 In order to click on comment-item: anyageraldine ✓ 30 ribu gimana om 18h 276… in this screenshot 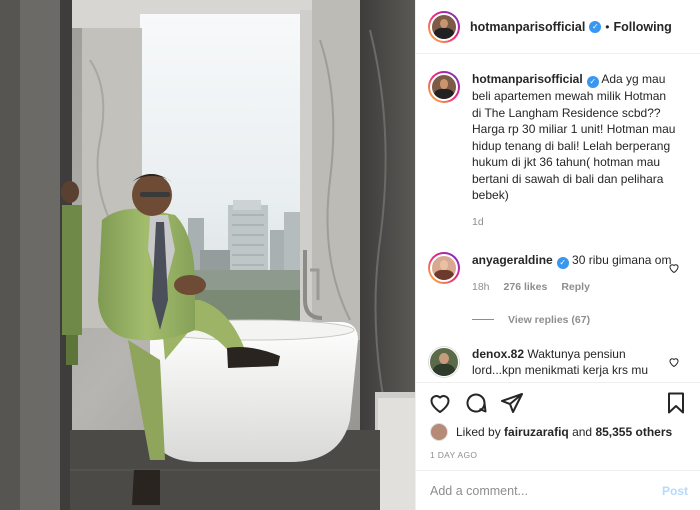, I will do `click(558, 274)`.